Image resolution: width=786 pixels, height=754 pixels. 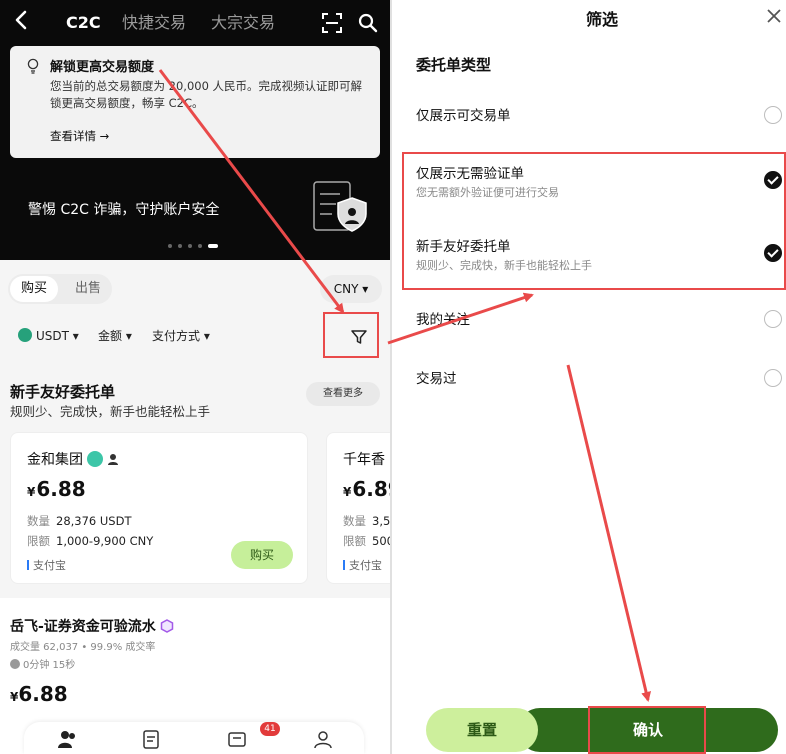 What do you see at coordinates (243, 23) in the screenshot?
I see `tab-block-trade: 大宗交易` at bounding box center [243, 23].